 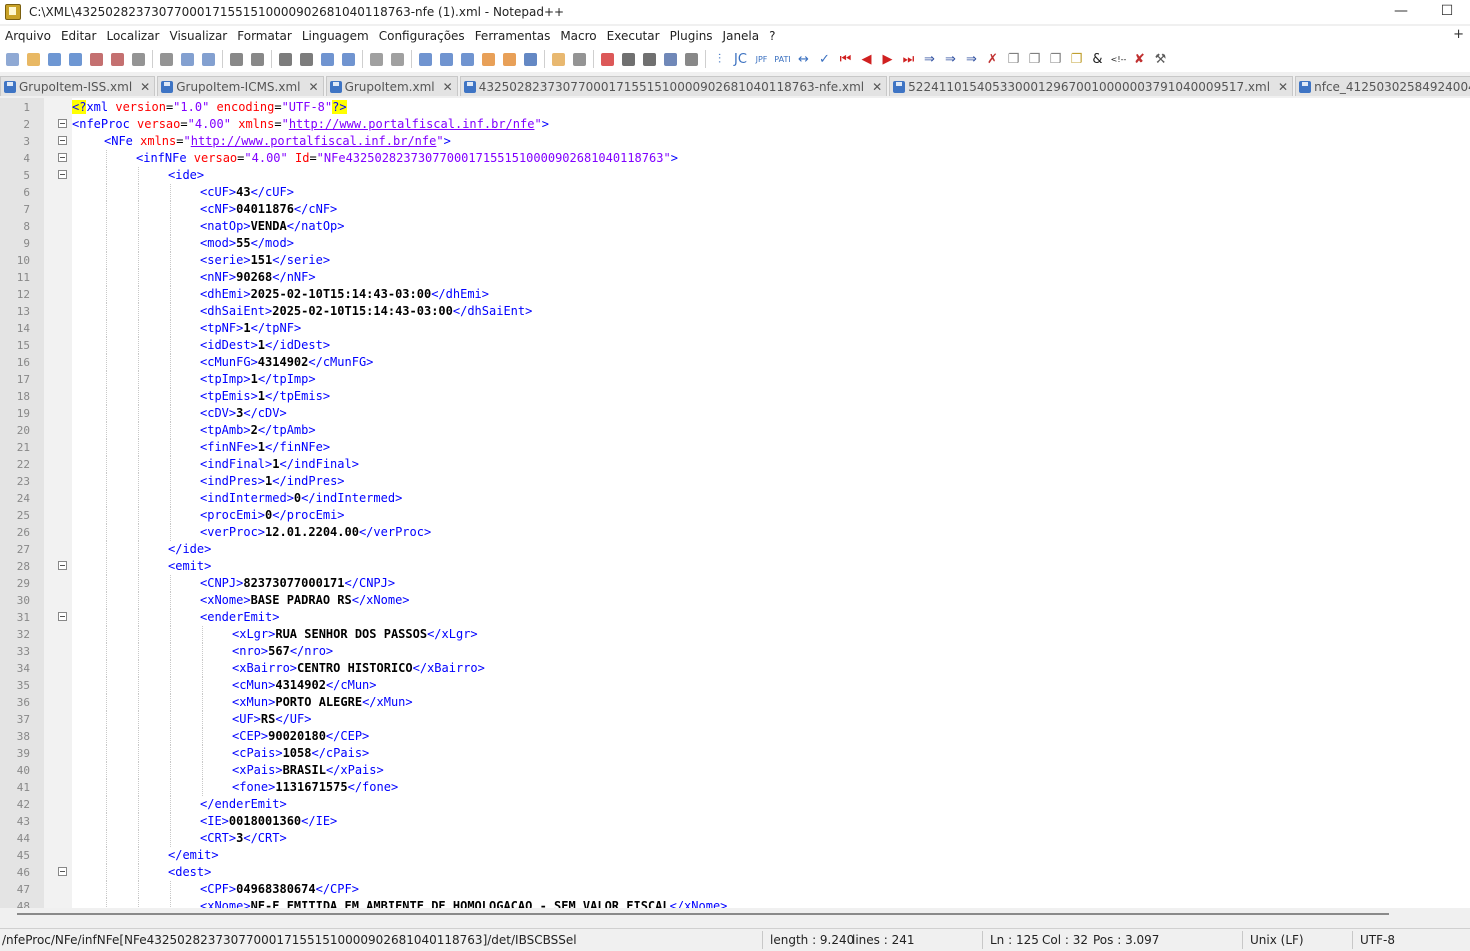 I want to click on code-token: 04968380674, so click(x=276, y=889).